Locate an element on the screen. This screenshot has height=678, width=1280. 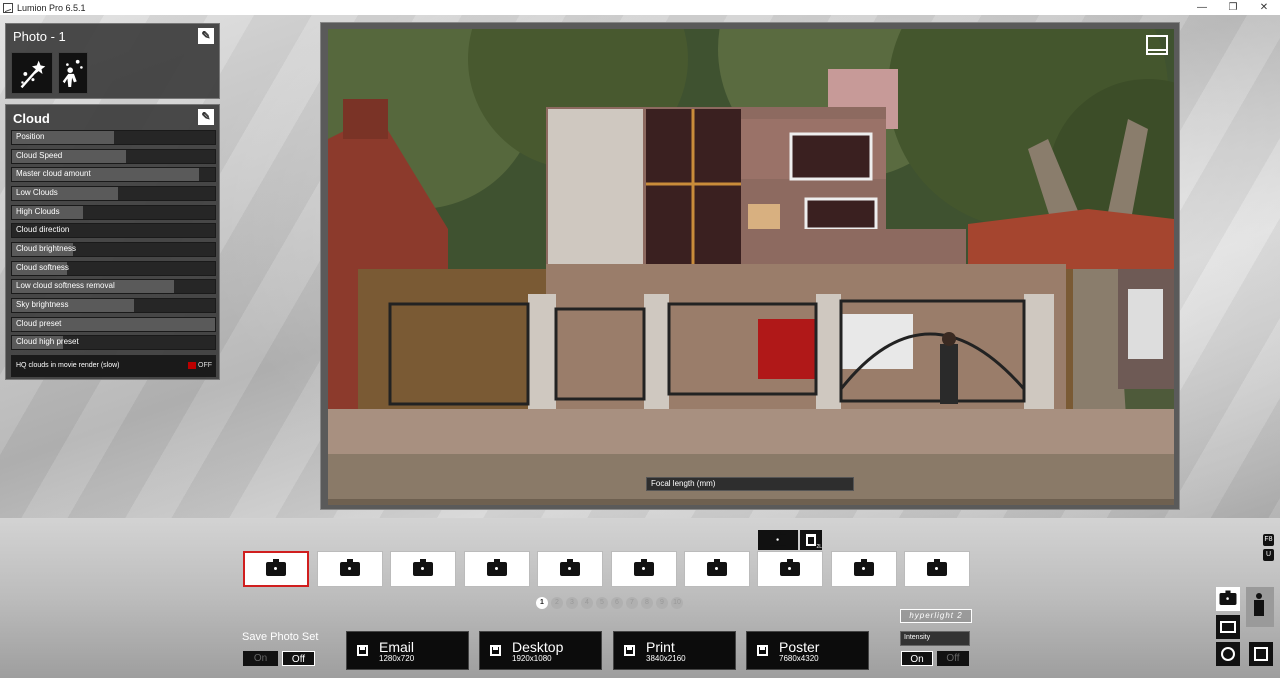
page-dot: 6 is located at coordinates (617, 603).